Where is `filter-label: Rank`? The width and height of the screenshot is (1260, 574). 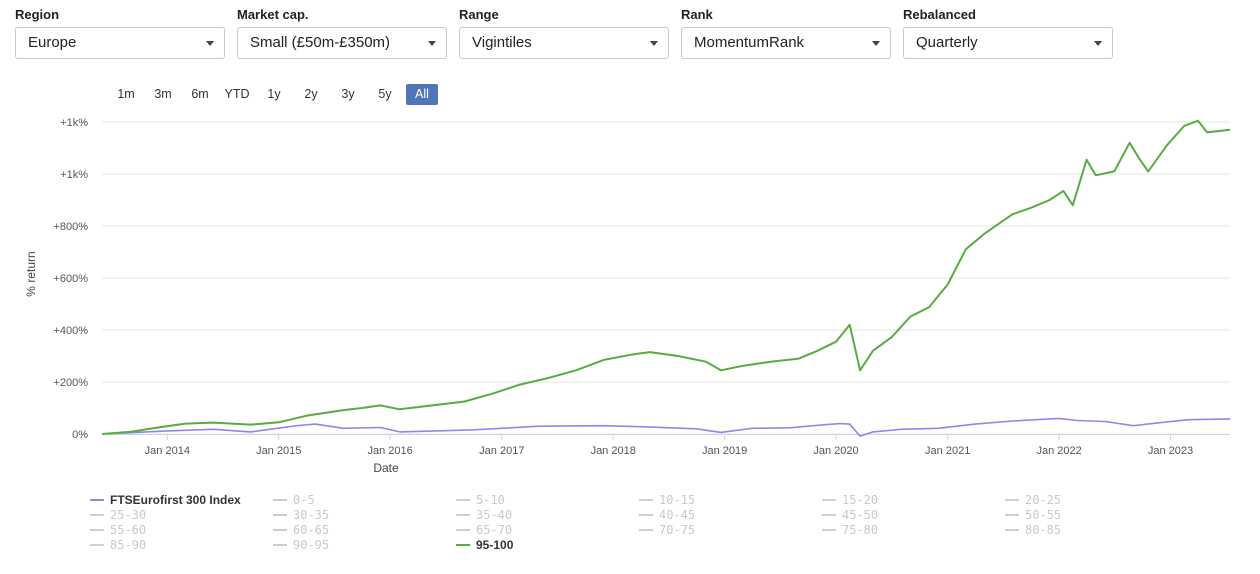
filter-label: Rank is located at coordinates (697, 14).